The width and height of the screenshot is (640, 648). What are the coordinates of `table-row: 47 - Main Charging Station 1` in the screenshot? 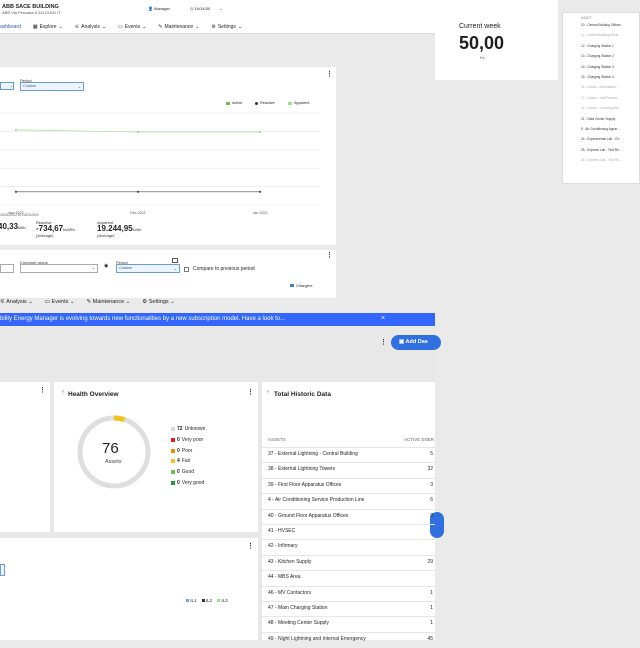 It's located at (348, 609).